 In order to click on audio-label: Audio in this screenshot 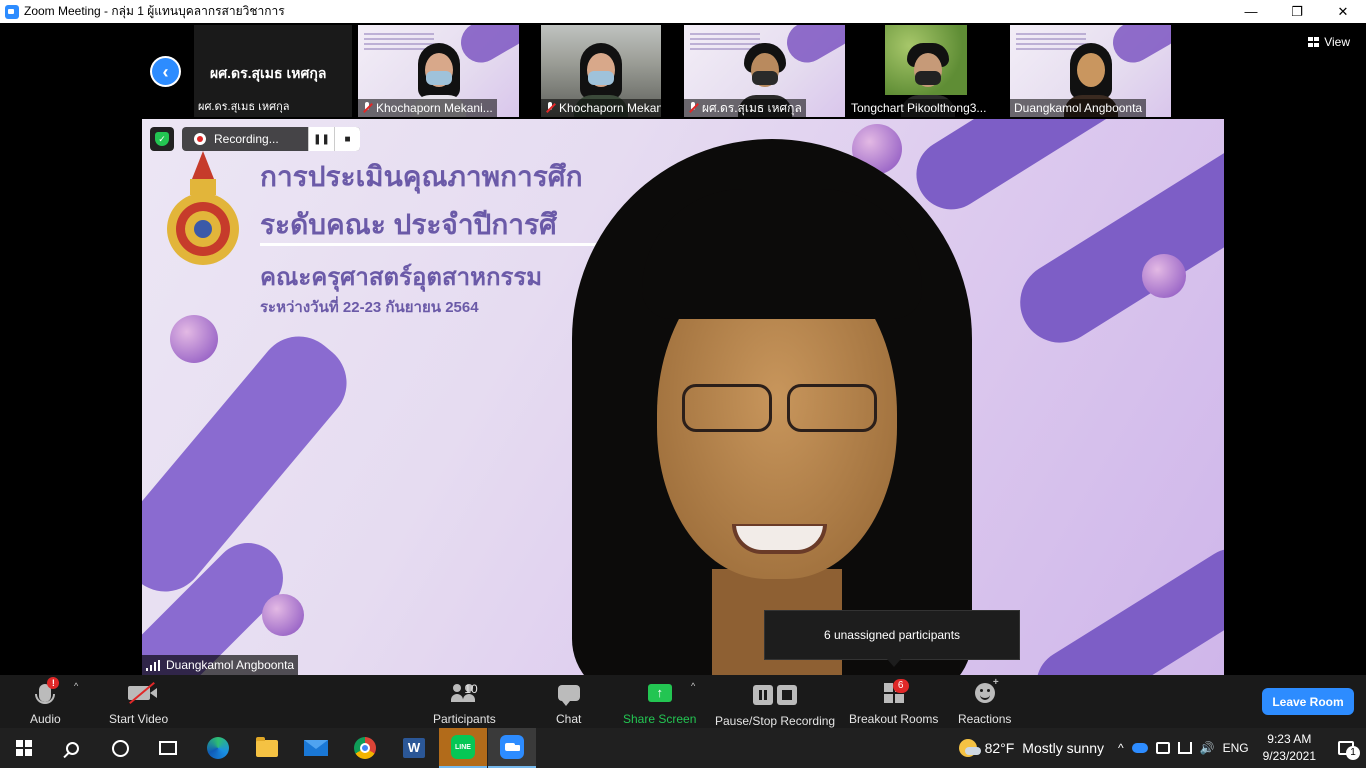, I will do `click(45, 719)`.